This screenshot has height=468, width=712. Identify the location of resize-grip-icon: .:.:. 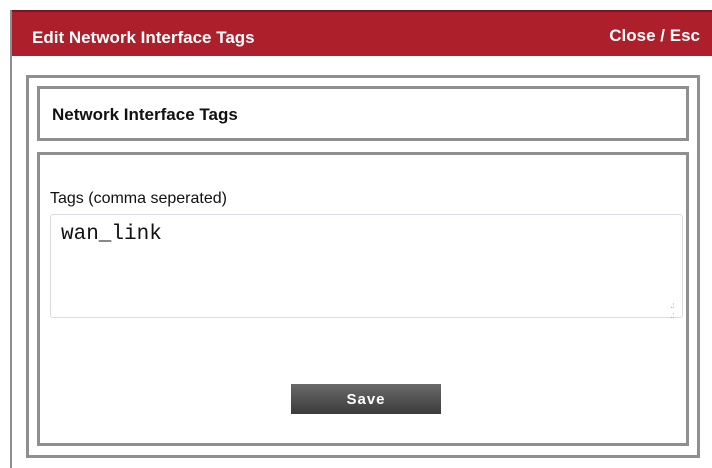
(672, 311).